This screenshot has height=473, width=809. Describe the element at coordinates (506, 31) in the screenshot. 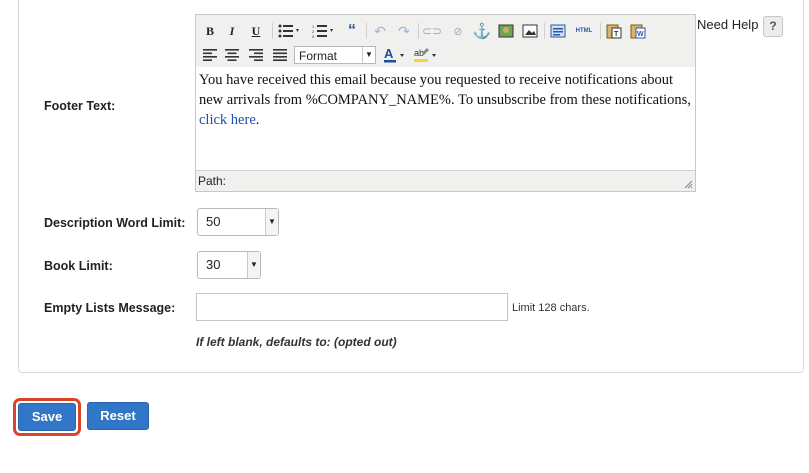

I see `image-icon` at that location.